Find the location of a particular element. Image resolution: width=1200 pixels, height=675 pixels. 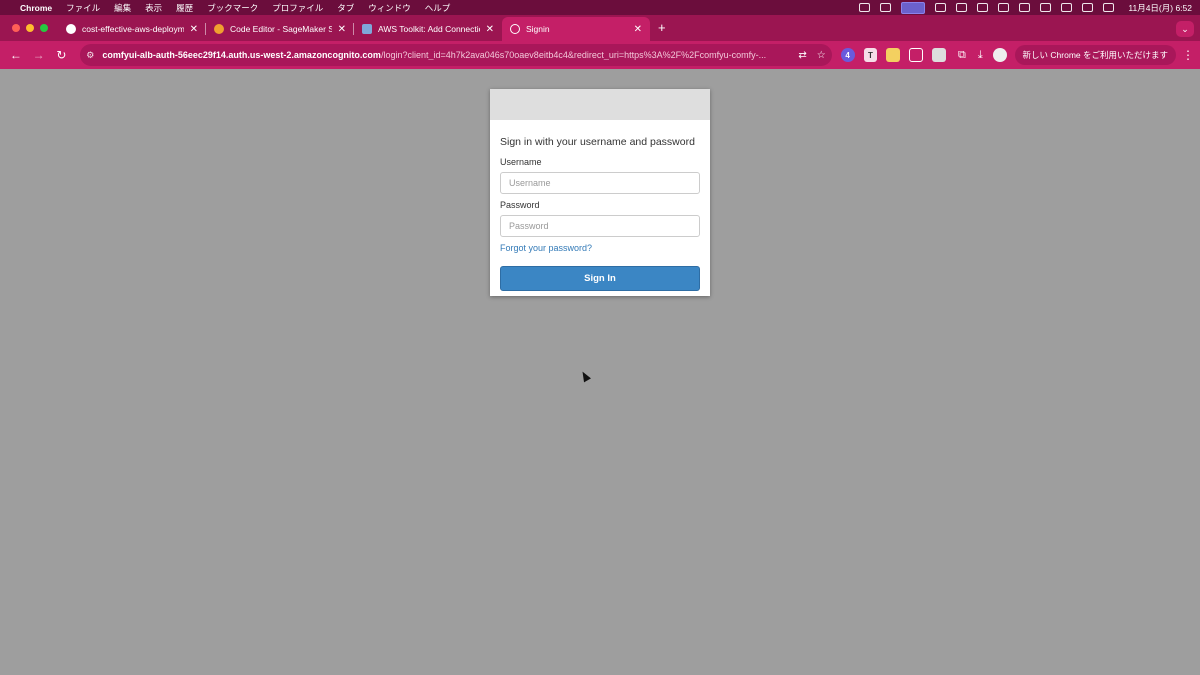

notification-icon is located at coordinates (941, 7).